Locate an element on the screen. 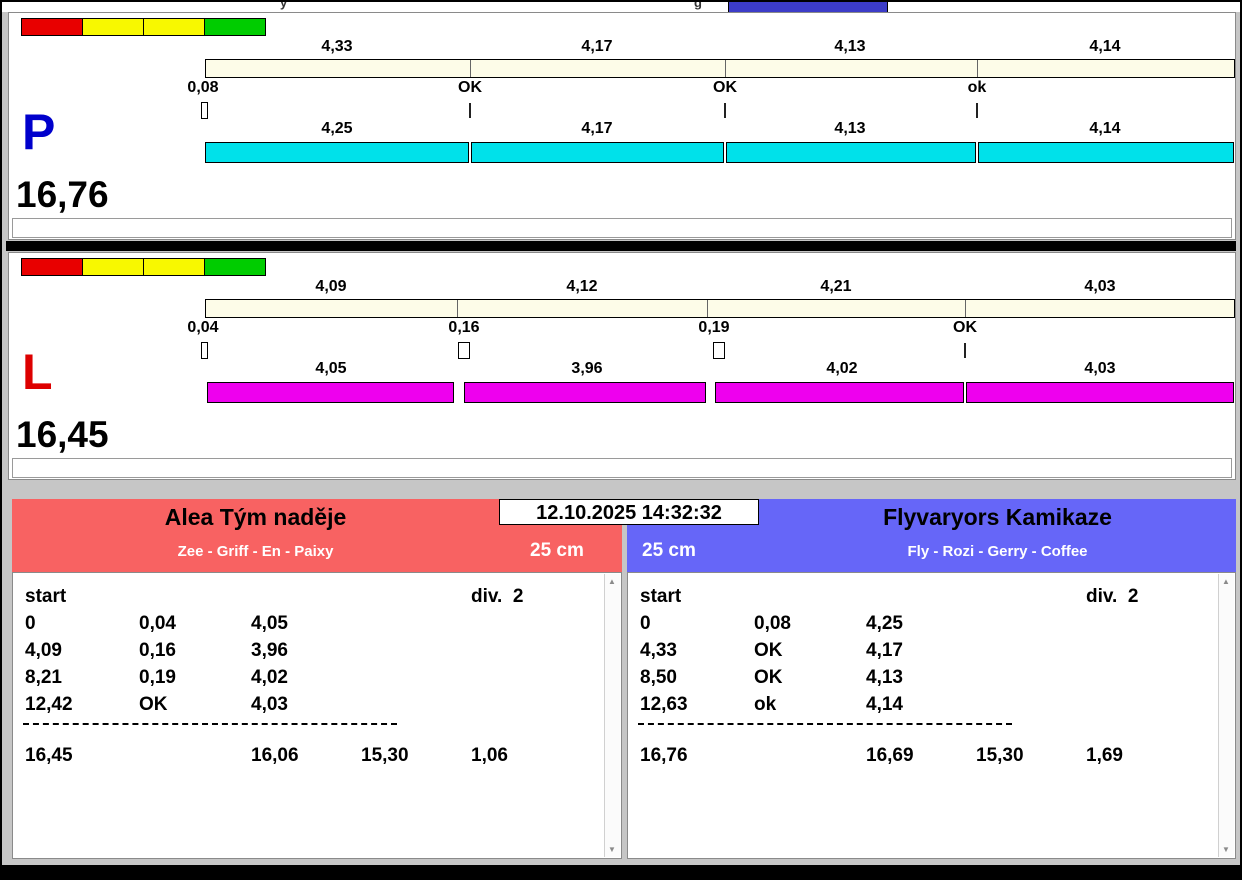 Image resolution: width=1242 pixels, height=880 pixels. table-row: 8,50 OK 4,13 is located at coordinates (931, 679).